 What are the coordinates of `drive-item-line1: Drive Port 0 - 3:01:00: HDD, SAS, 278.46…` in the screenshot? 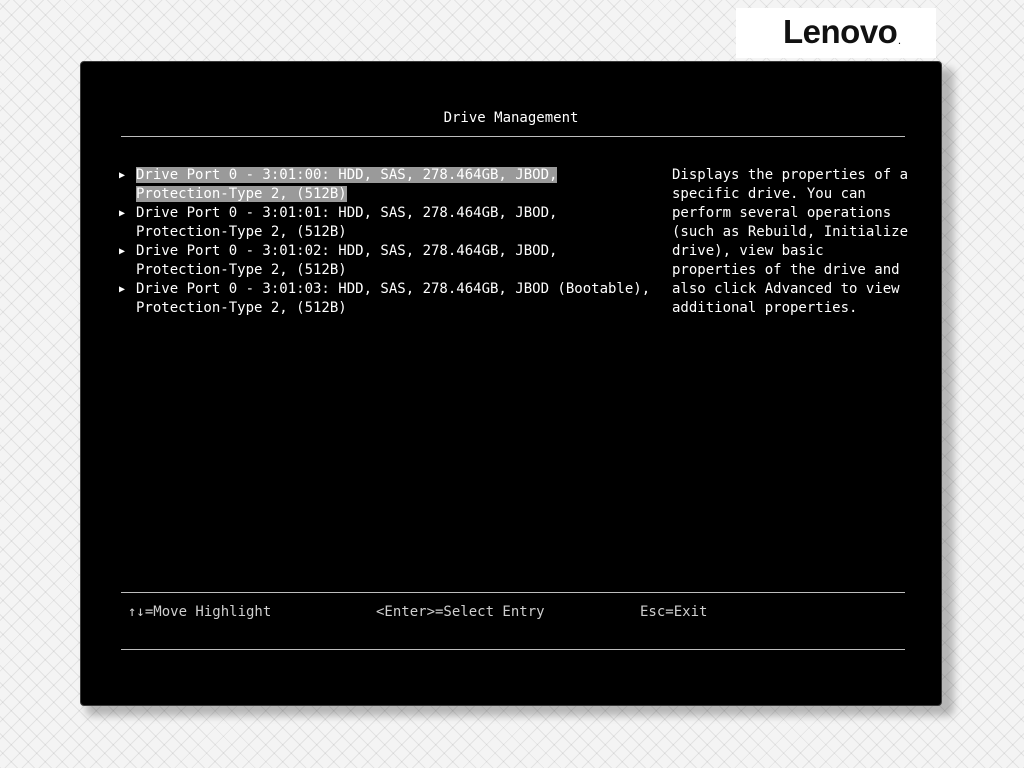 It's located at (347, 175).